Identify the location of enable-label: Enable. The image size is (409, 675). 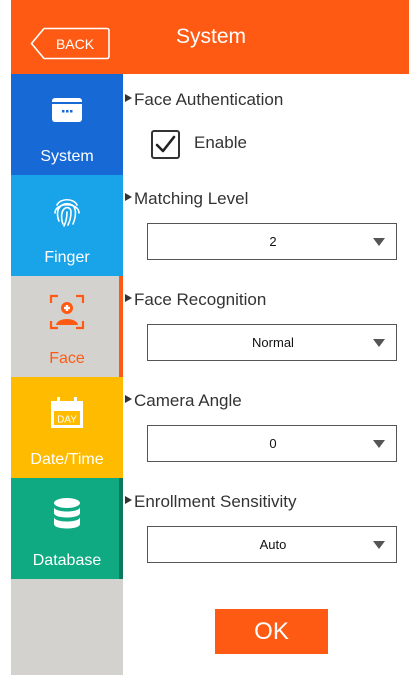
(220, 142).